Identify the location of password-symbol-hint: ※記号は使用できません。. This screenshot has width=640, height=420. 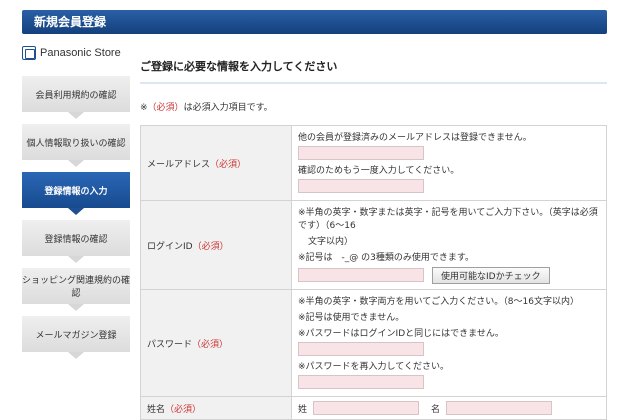
(351, 318).